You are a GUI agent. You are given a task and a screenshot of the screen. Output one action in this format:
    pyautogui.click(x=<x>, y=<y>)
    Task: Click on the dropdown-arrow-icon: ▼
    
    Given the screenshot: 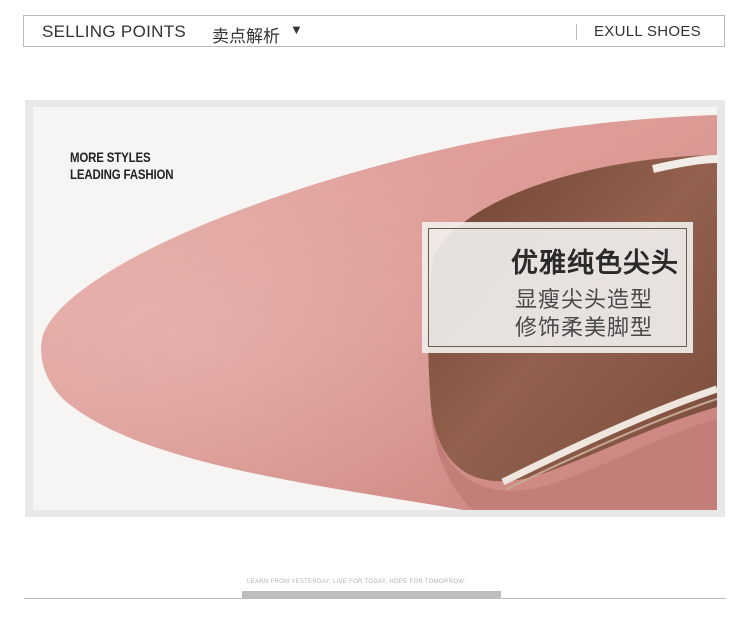 What is the action you would take?
    pyautogui.click(x=296, y=29)
    